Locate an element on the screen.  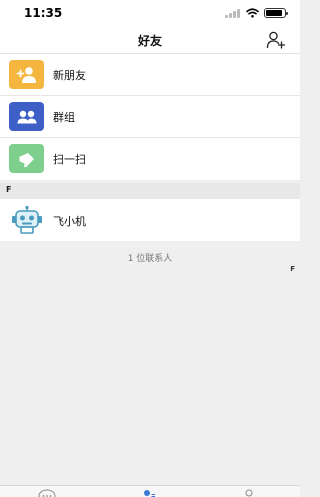
tab-contacts is located at coordinates (149, 491).